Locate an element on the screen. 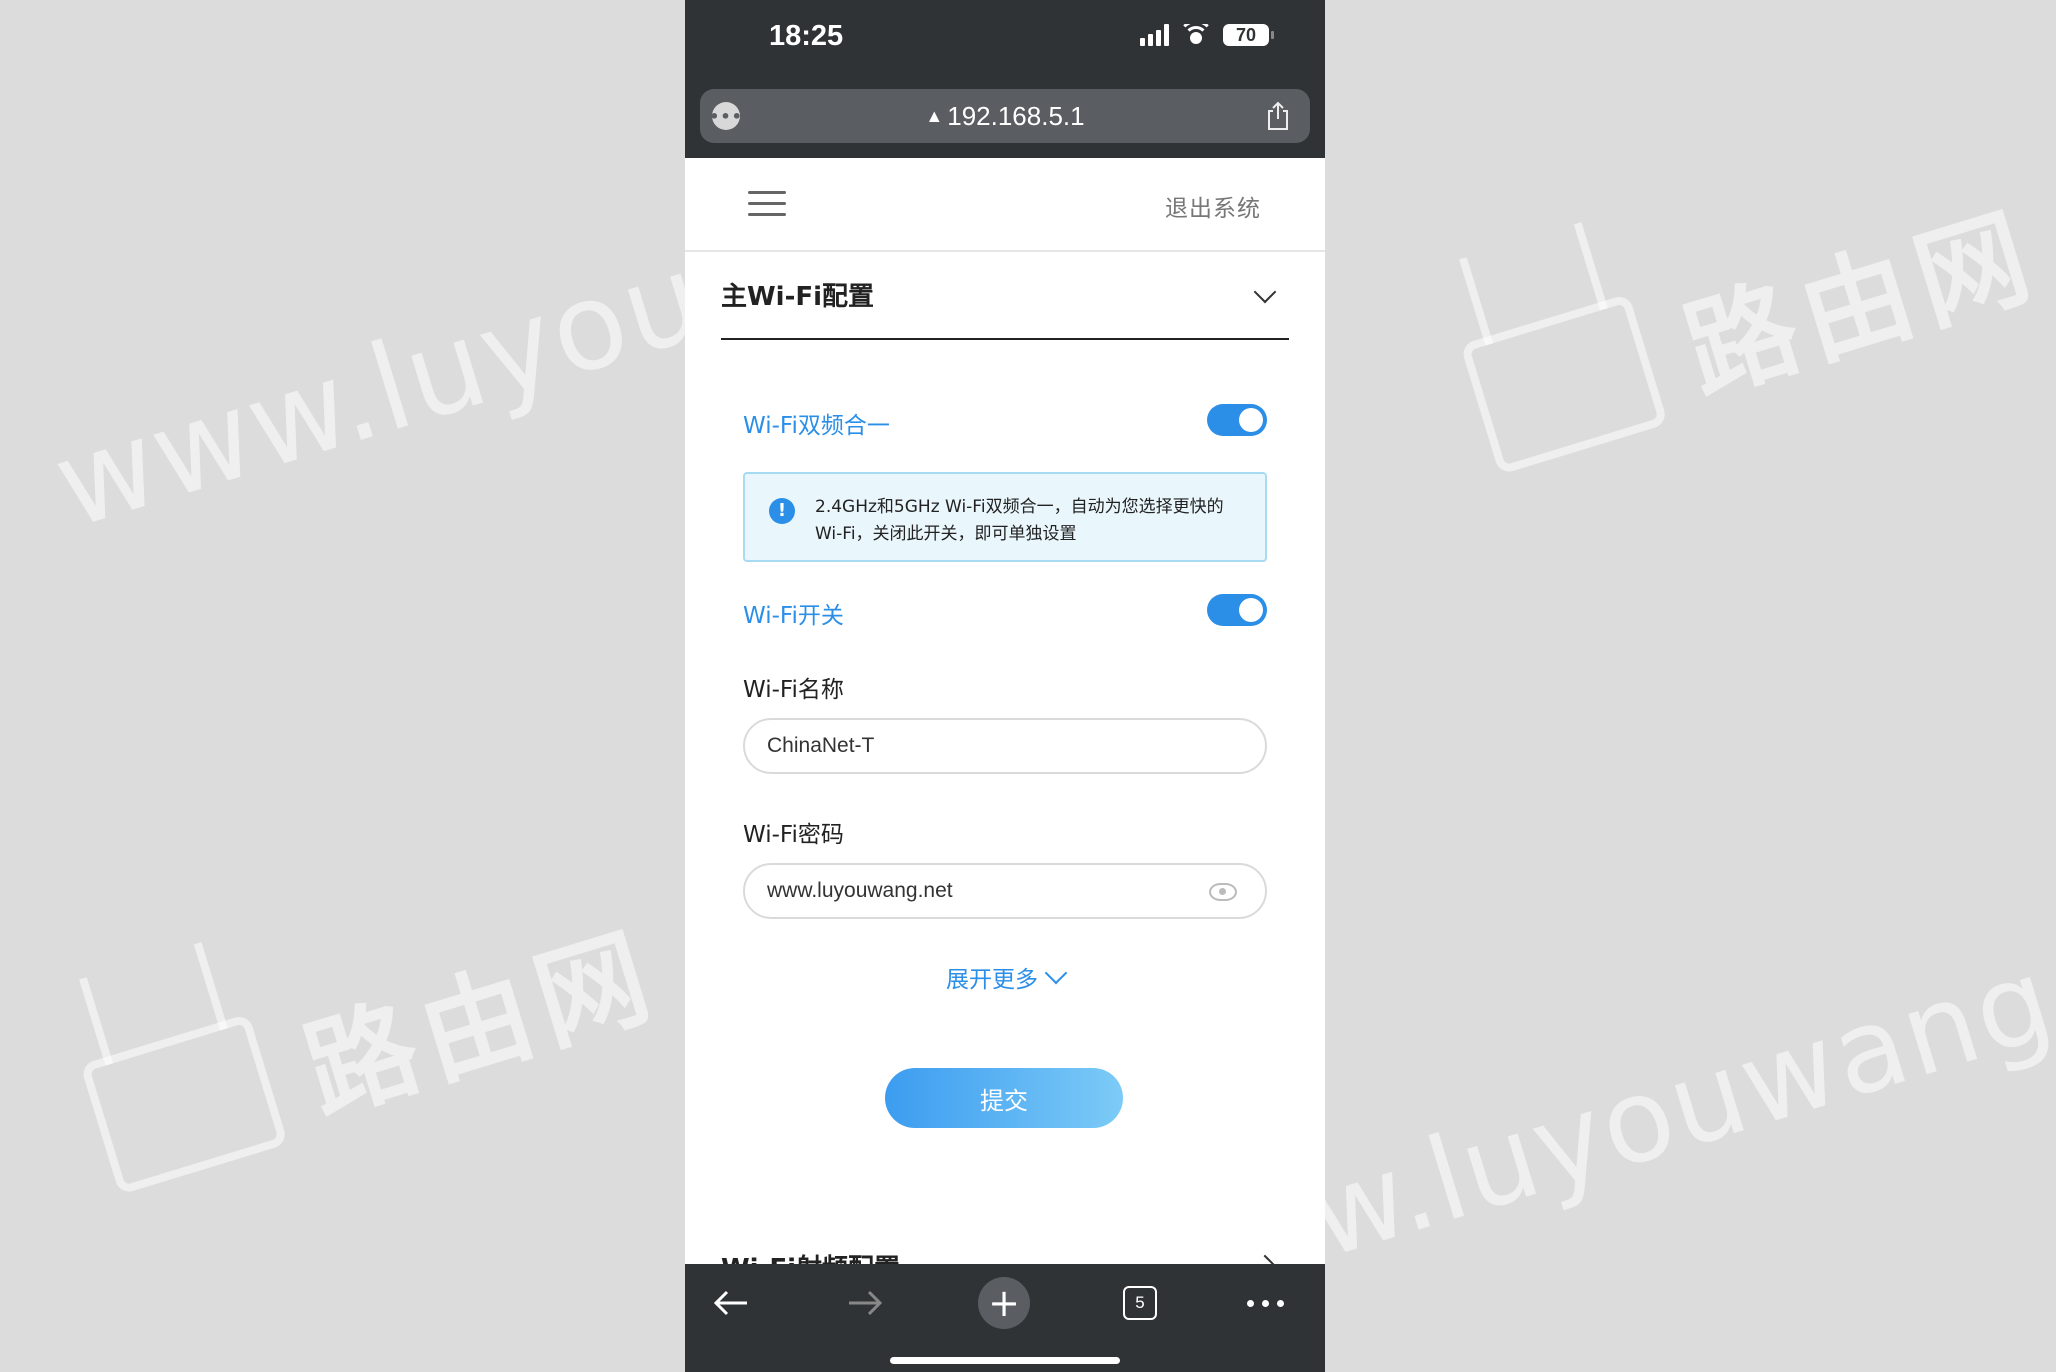  browser-bottom-bar: + 5 is located at coordinates (1005, 1318).